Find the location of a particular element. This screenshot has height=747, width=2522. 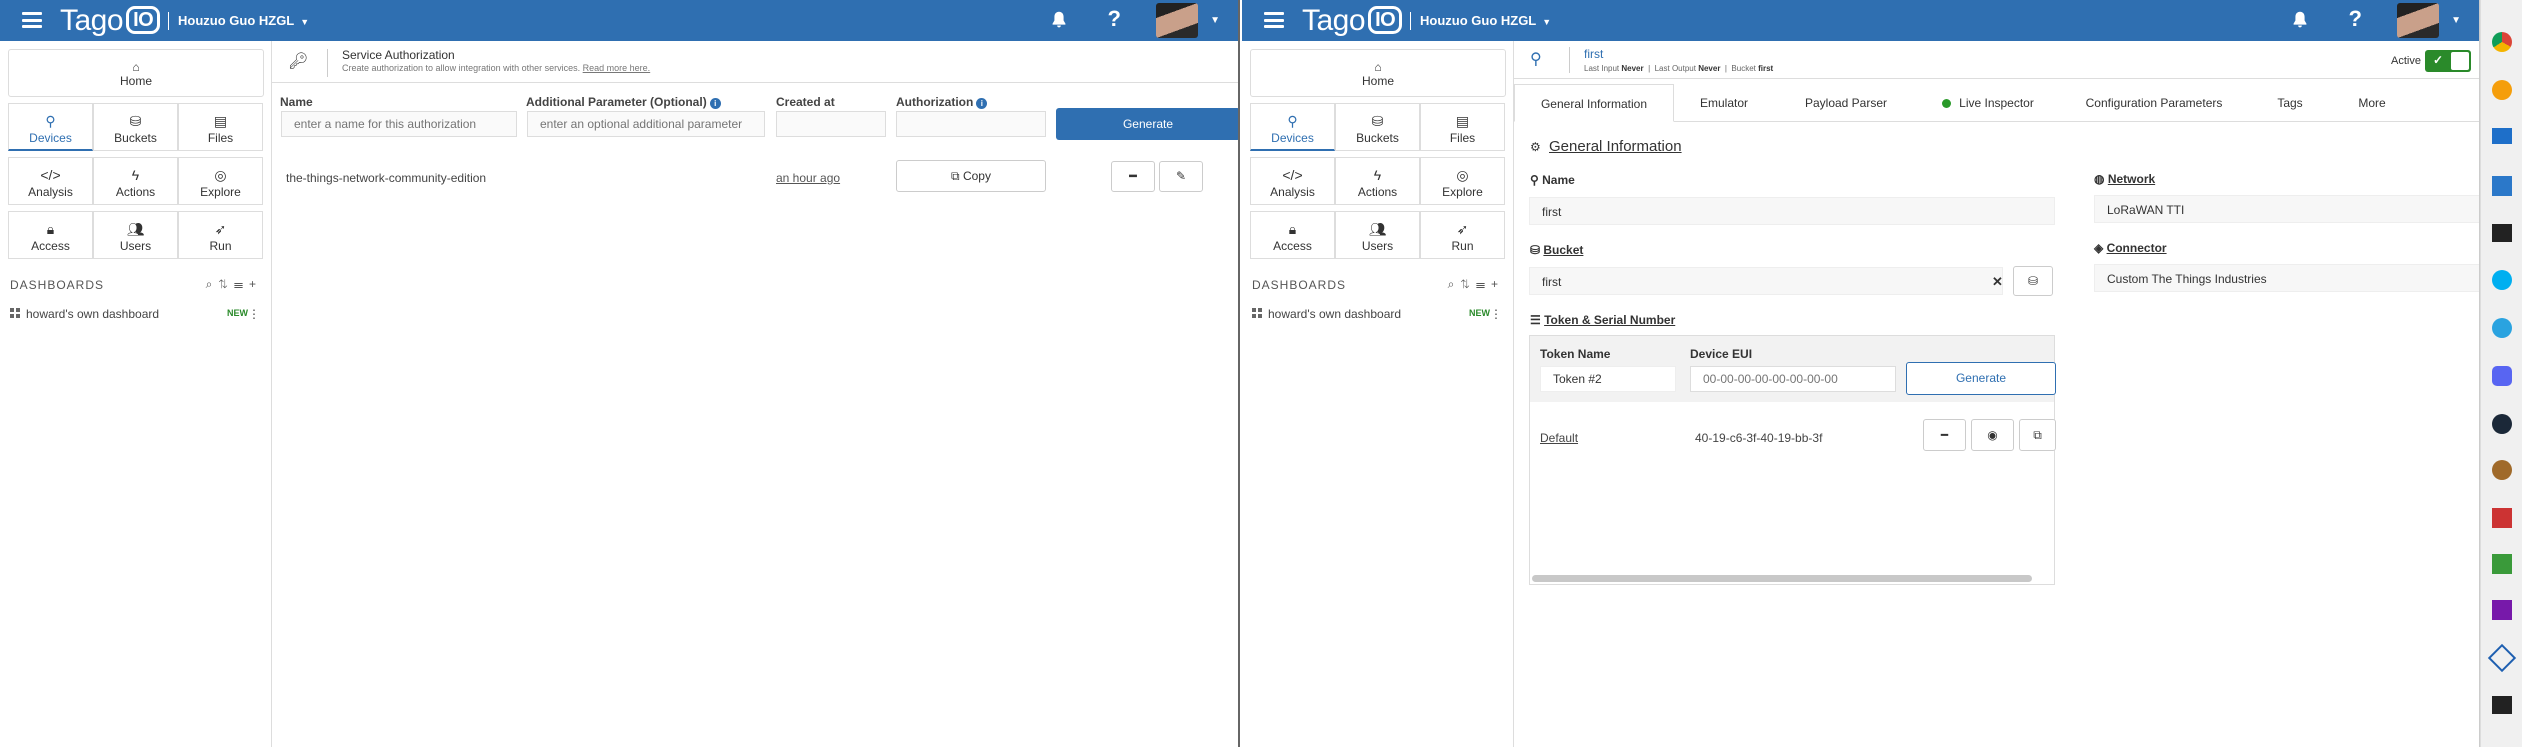

image-icon is located at coordinates (2502, 564).